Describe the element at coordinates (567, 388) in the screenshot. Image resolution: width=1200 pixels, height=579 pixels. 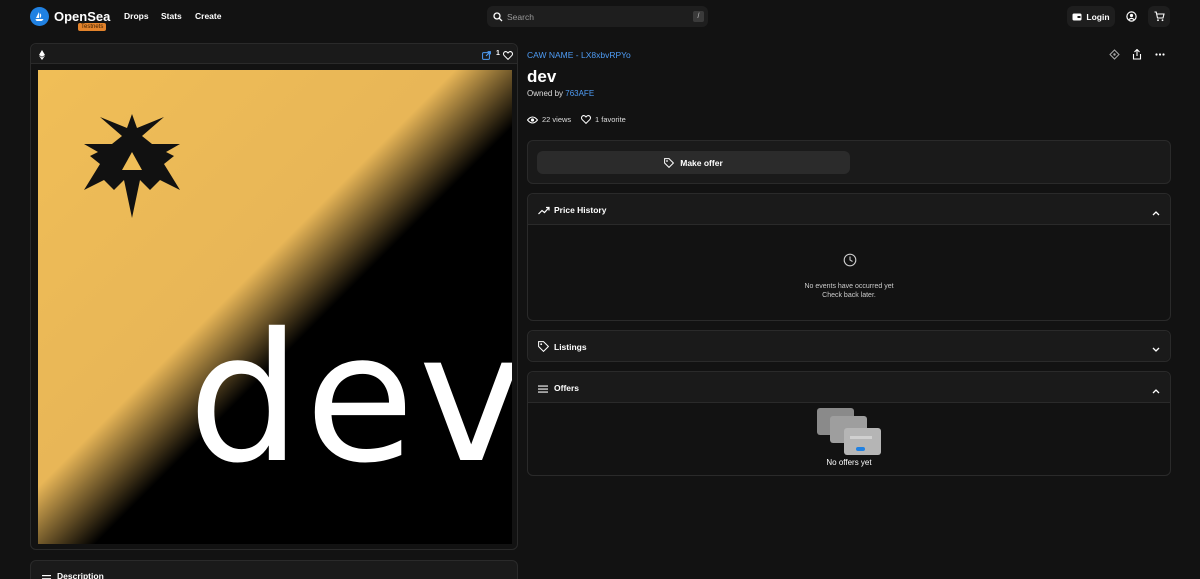
I see `offers-label: Offers` at that location.